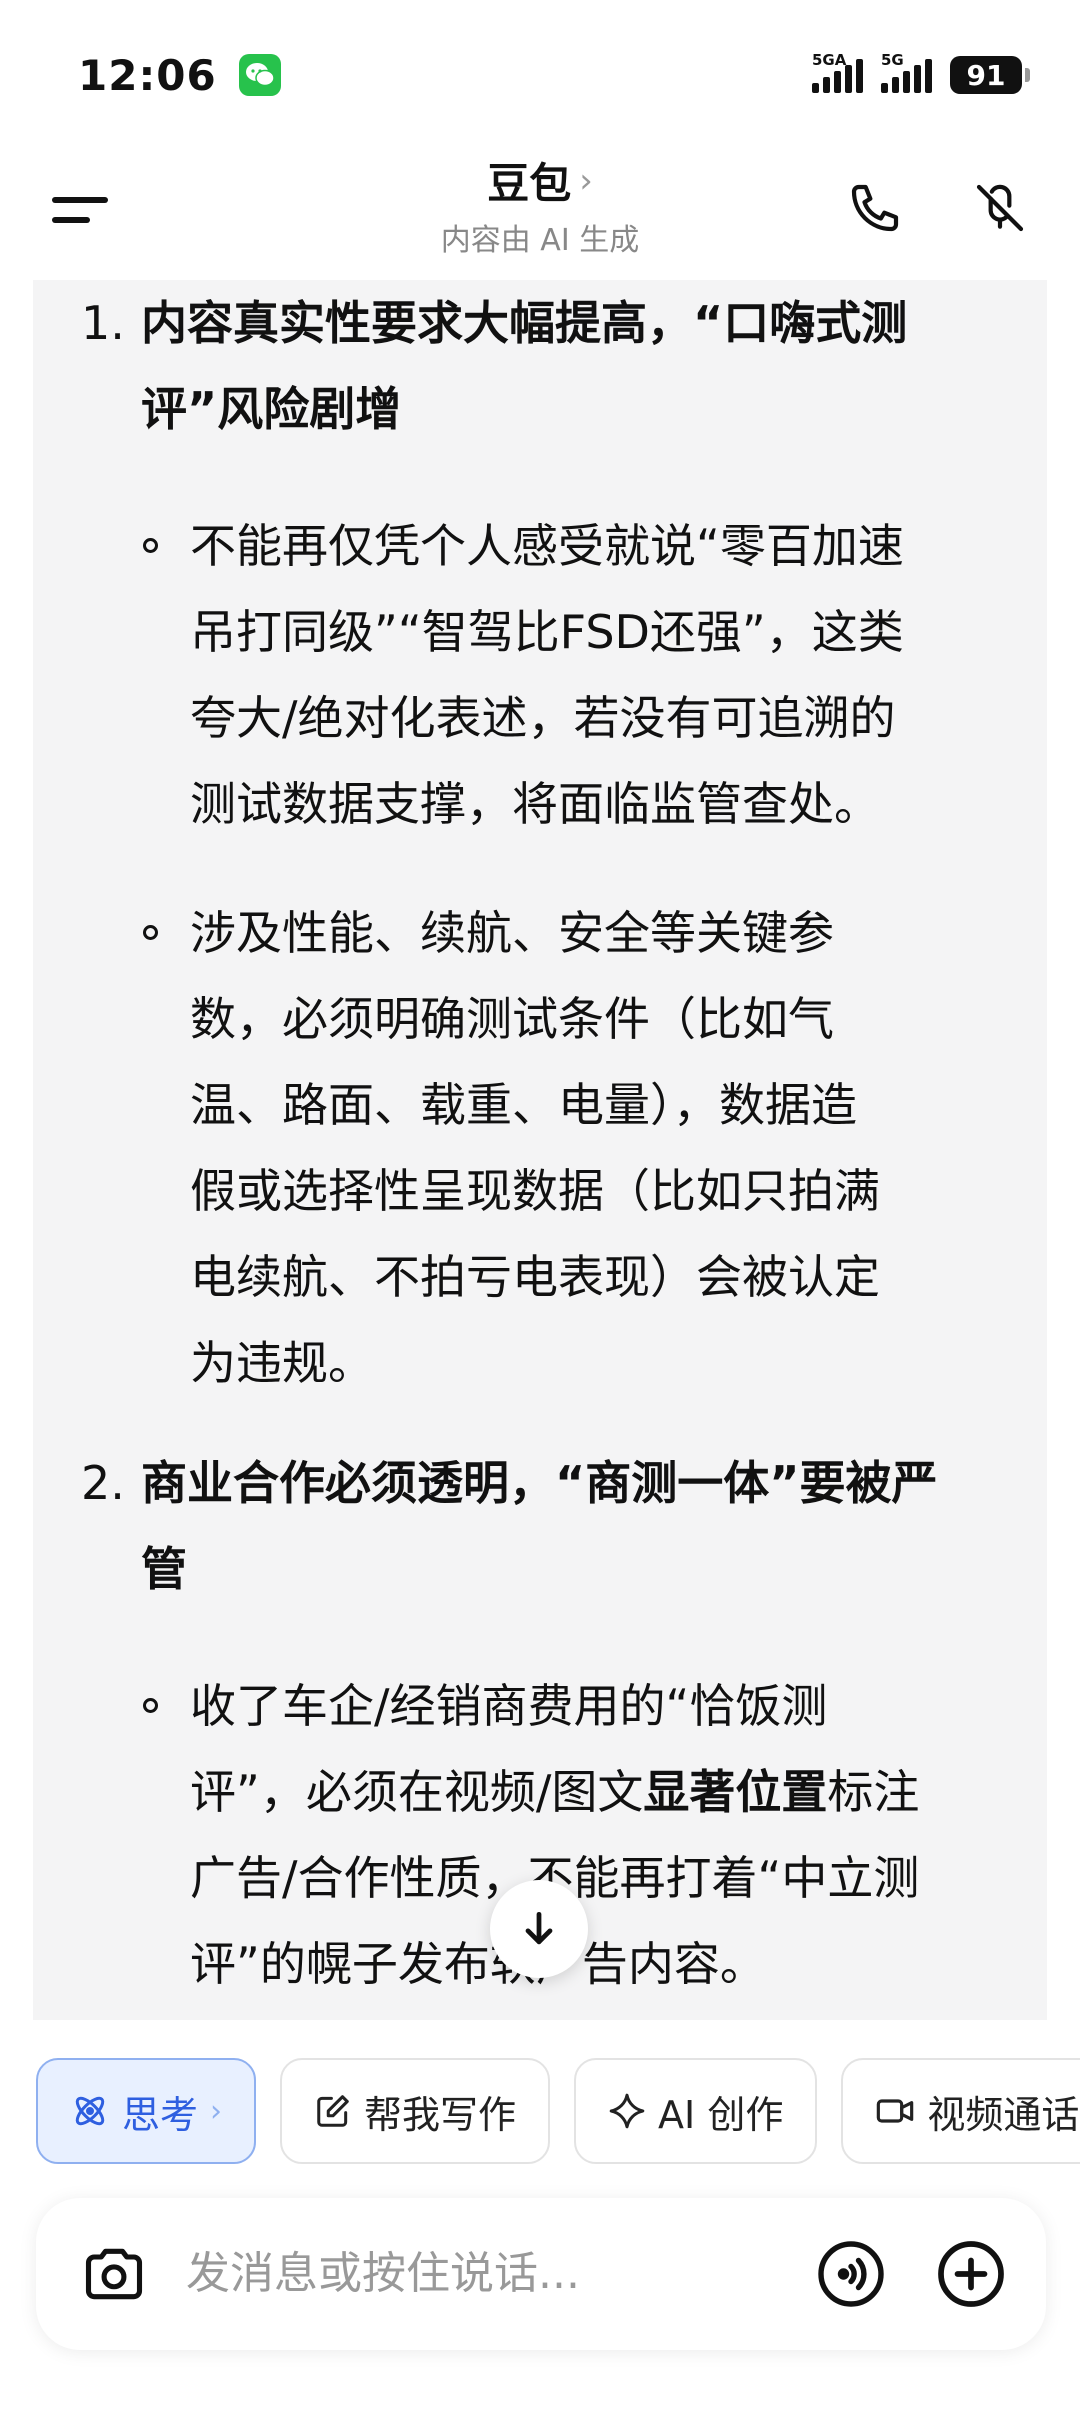  I want to click on chip-video-call: 视频通话, so click(960, 2111).